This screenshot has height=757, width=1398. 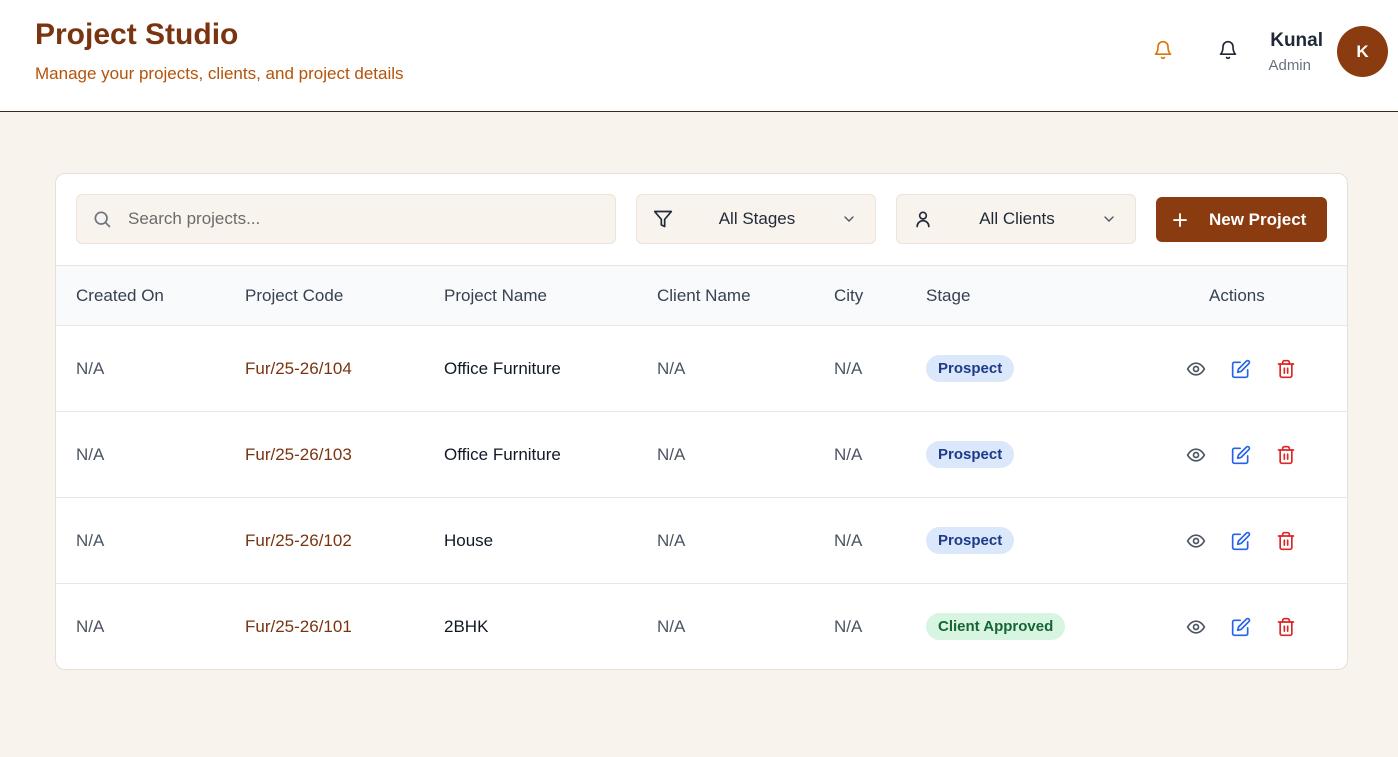 What do you see at coordinates (1237, 295) in the screenshot?
I see `column-actions: Actions` at bounding box center [1237, 295].